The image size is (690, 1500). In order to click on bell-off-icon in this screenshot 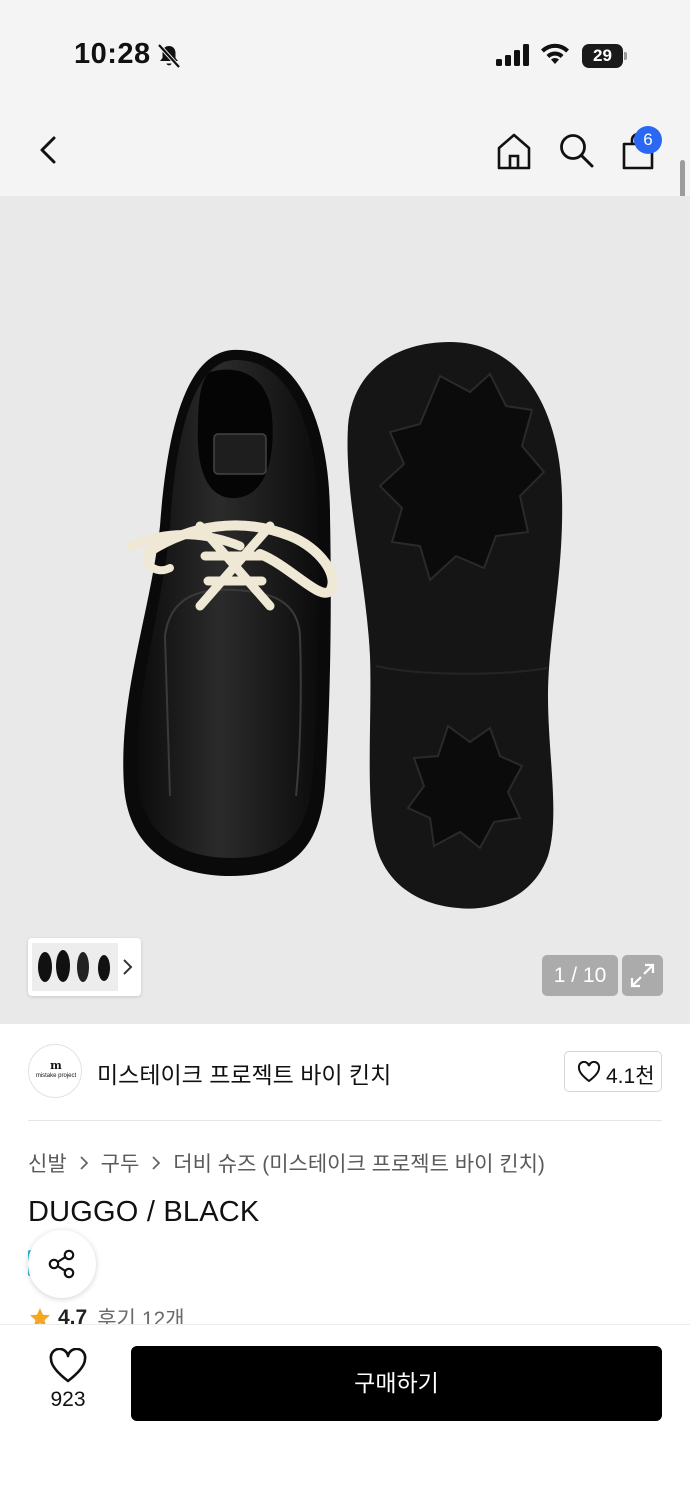, I will do `click(169, 56)`.